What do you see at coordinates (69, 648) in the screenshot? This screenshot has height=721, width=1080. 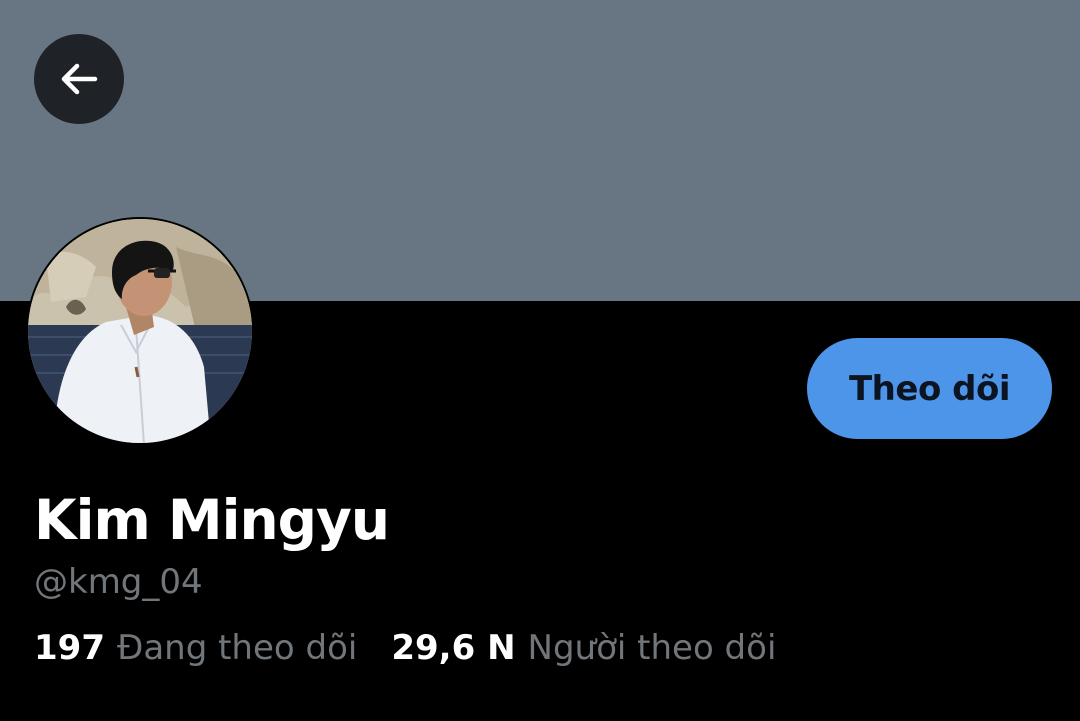 I see `following-count: 197` at bounding box center [69, 648].